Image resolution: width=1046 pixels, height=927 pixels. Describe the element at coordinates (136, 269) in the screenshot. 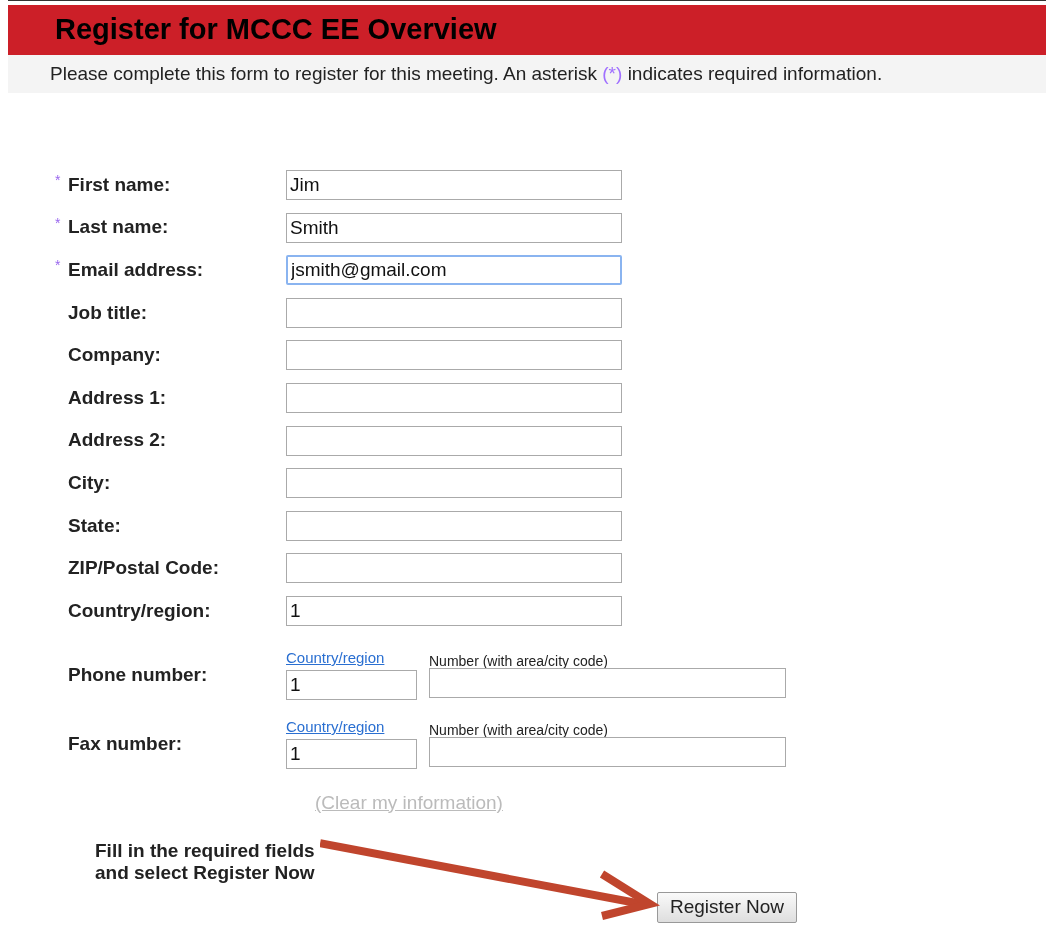

I see `field-label: Email address:` at that location.